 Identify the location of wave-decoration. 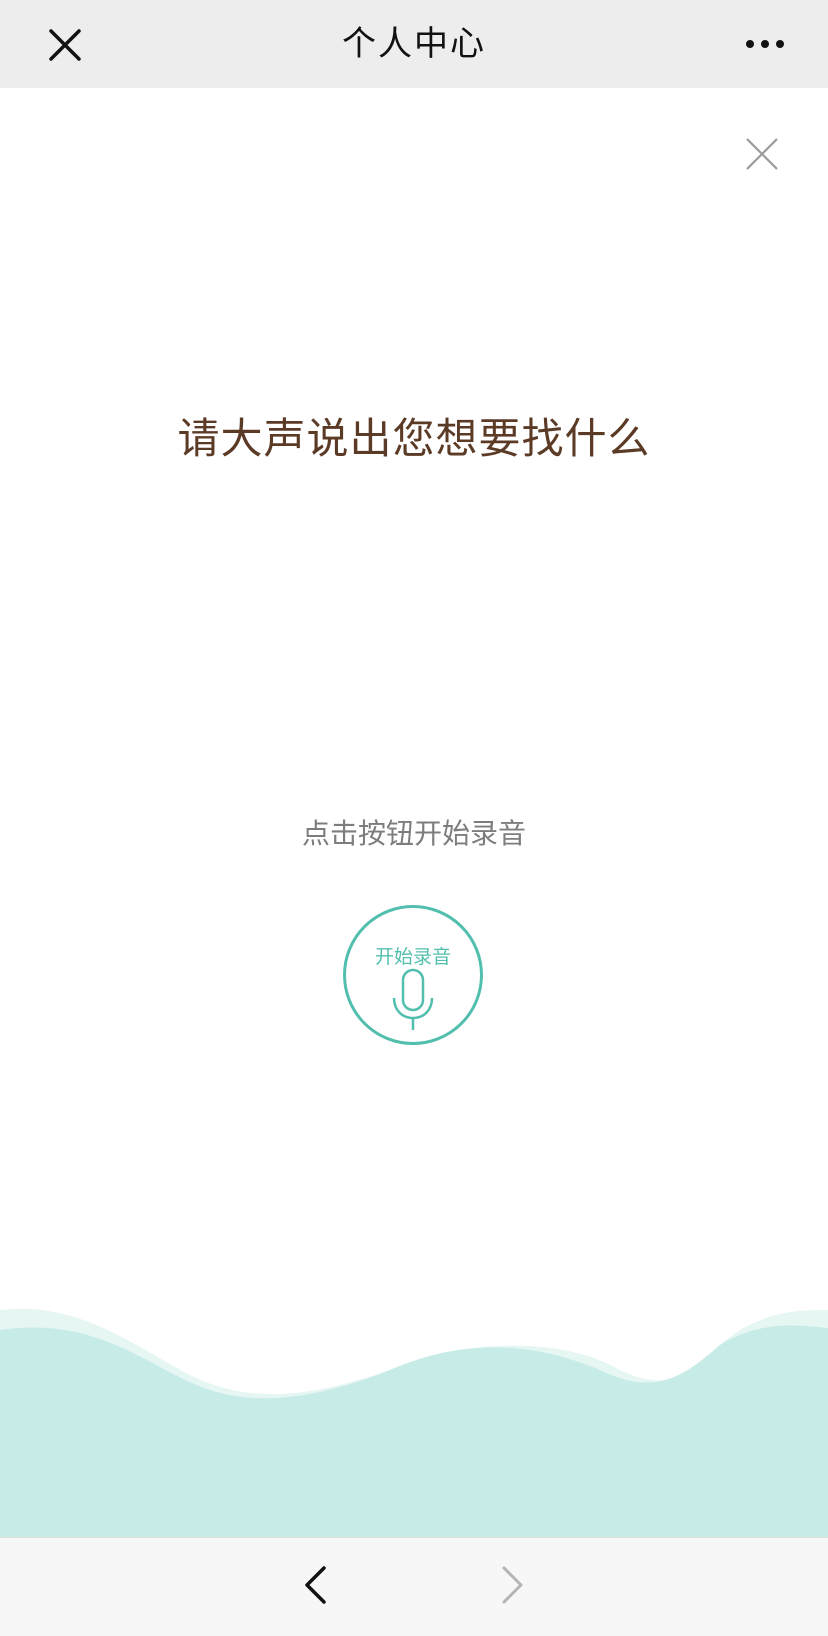
(414, 1422).